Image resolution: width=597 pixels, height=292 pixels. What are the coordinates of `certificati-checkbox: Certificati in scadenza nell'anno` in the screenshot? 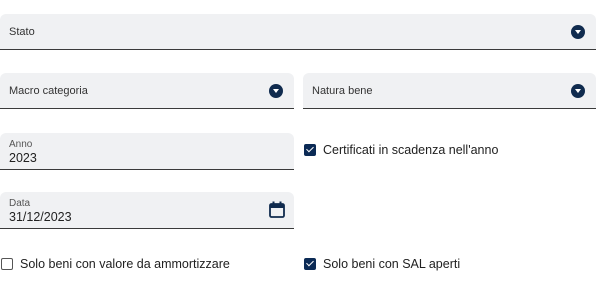 It's located at (401, 150).